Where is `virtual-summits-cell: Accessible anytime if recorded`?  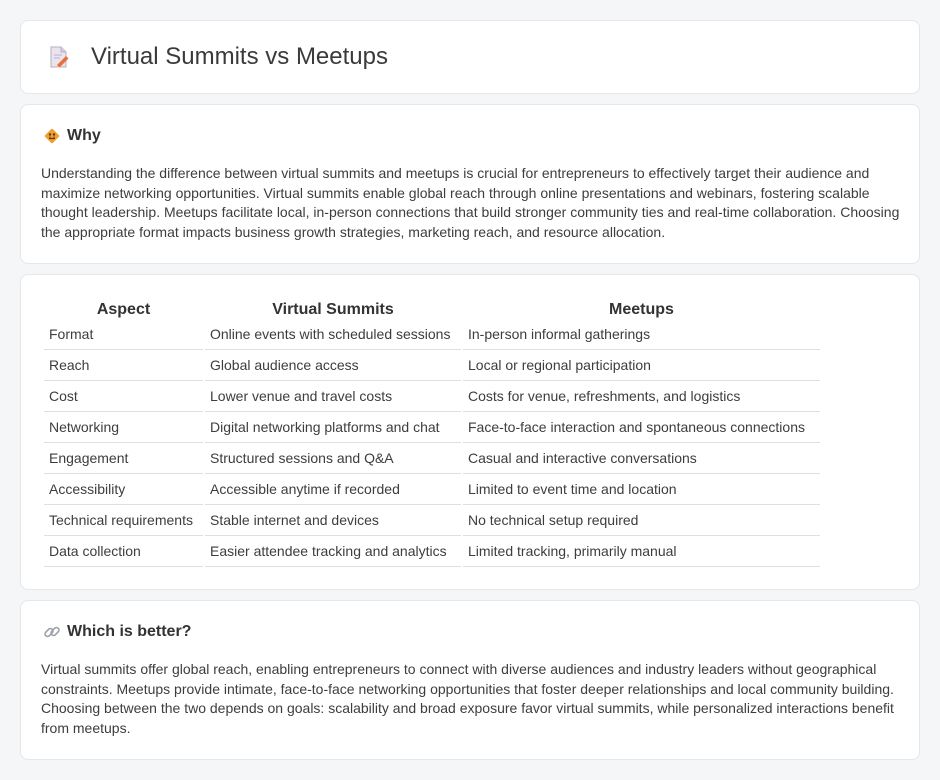
virtual-summits-cell: Accessible anytime if recorded is located at coordinates (333, 489).